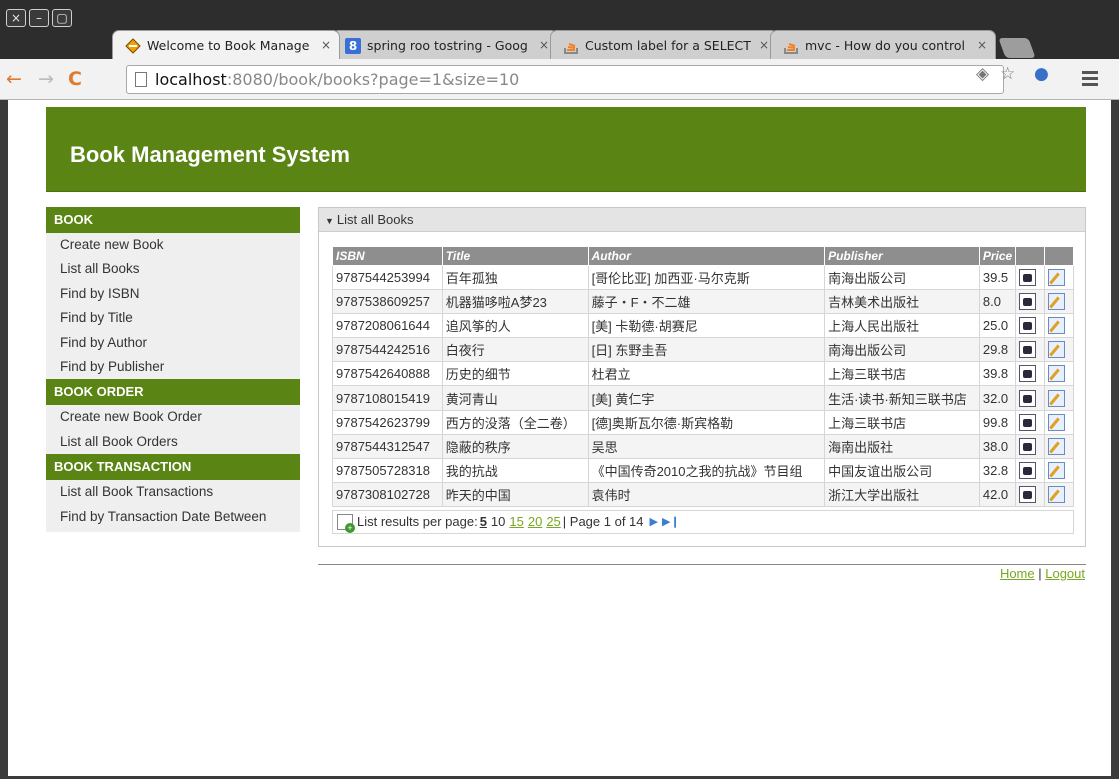  I want to click on site-header: Book Management System, so click(566, 149).